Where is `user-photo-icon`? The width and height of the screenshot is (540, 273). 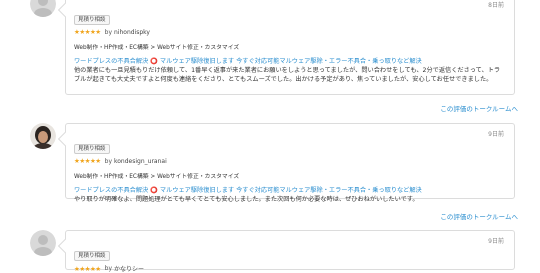
user-photo-icon is located at coordinates (43, 136).